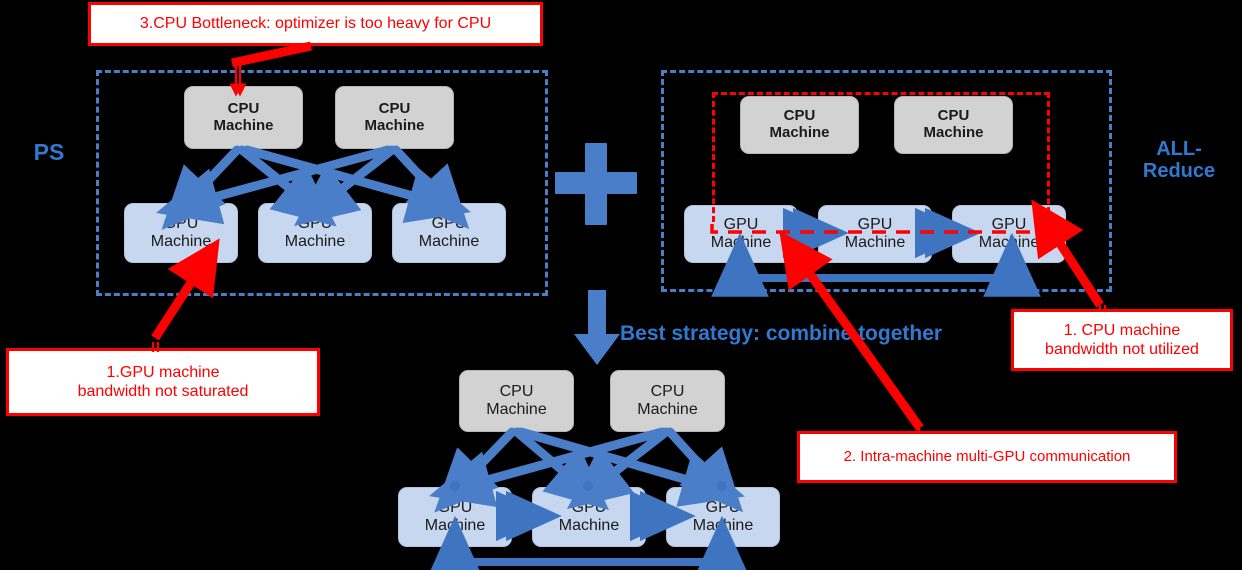 This screenshot has width=1242, height=570. I want to click on ps-gpu-machine-1: GPU Machine, so click(181, 233).